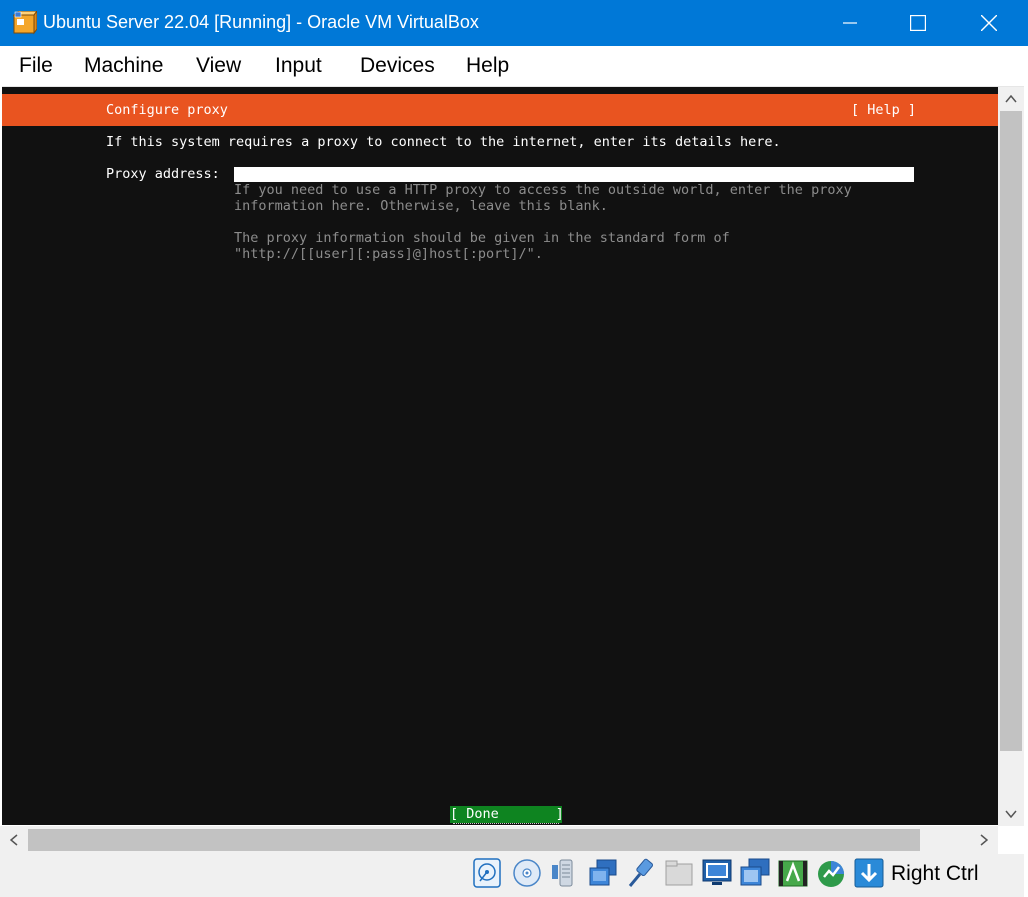 This screenshot has width=1028, height=897. Describe the element at coordinates (1011, 431) in the screenshot. I see `vertical-scroll-thumb` at that location.